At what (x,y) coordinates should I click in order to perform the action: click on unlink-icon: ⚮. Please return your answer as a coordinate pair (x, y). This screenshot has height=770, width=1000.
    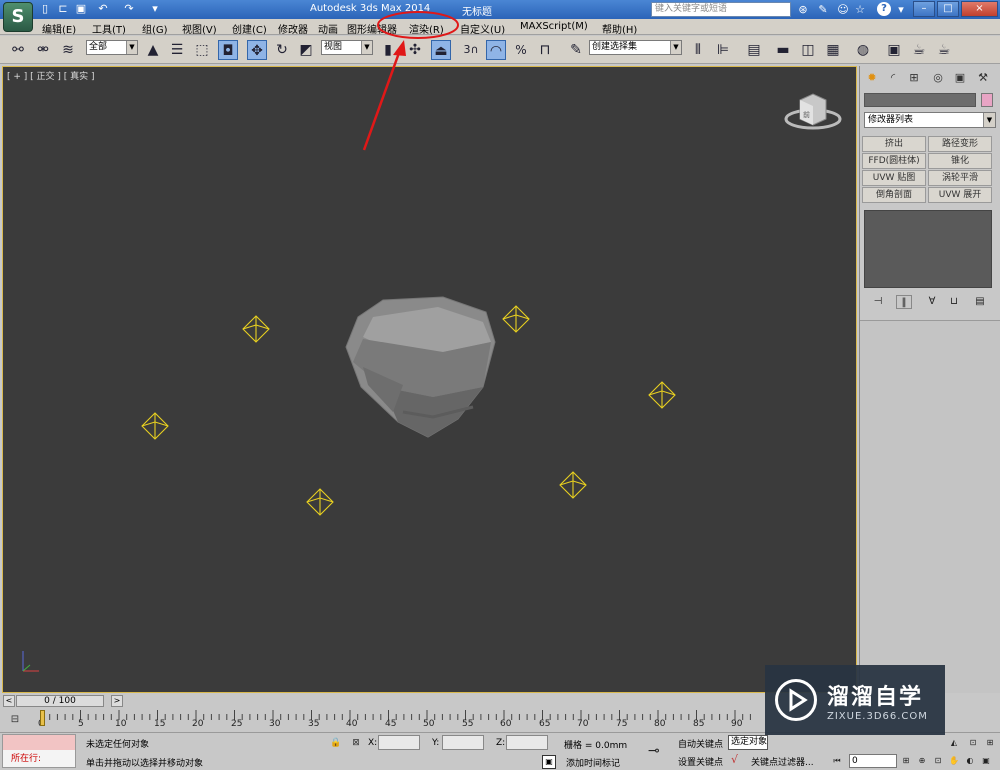
    Looking at the image, I should click on (43, 50).